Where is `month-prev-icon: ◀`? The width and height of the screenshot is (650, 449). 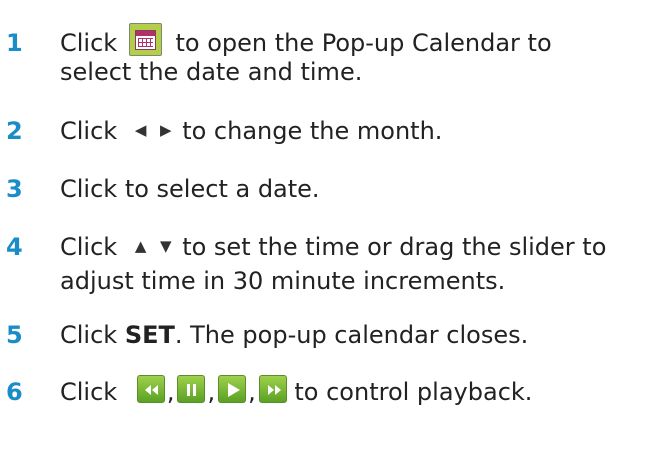 month-prev-icon: ◀ is located at coordinates (141, 130).